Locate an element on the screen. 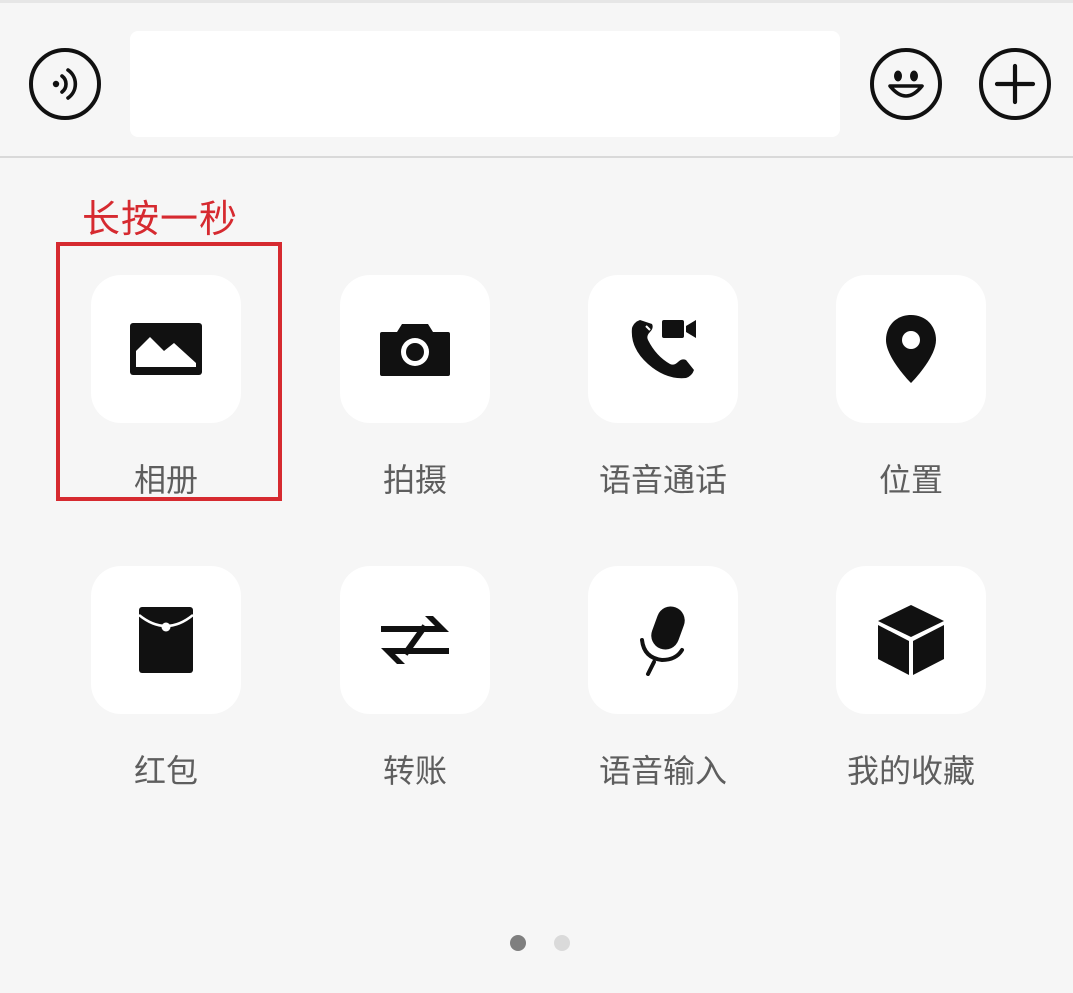 The width and height of the screenshot is (1073, 993). transfer-icon is located at coordinates (415, 640).